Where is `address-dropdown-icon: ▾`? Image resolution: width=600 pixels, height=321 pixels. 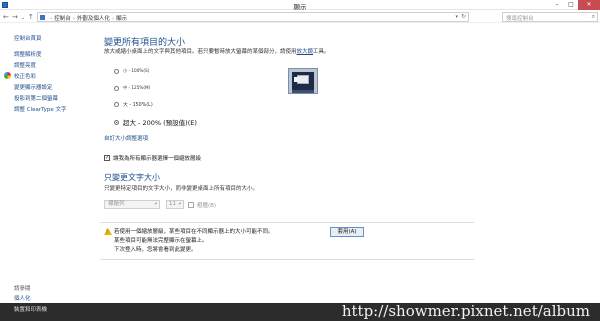 address-dropdown-icon: ▾ is located at coordinates (456, 17).